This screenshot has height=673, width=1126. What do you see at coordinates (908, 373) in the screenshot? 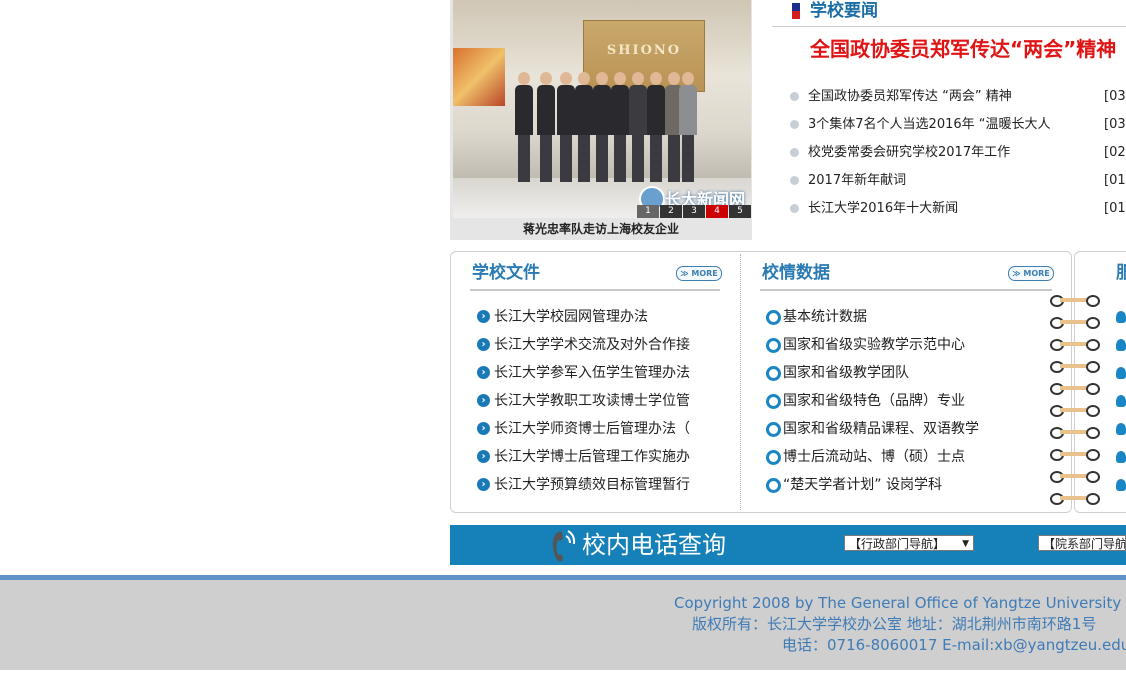
I see `school-data-item-label: 国家和省级教学团队` at bounding box center [908, 373].